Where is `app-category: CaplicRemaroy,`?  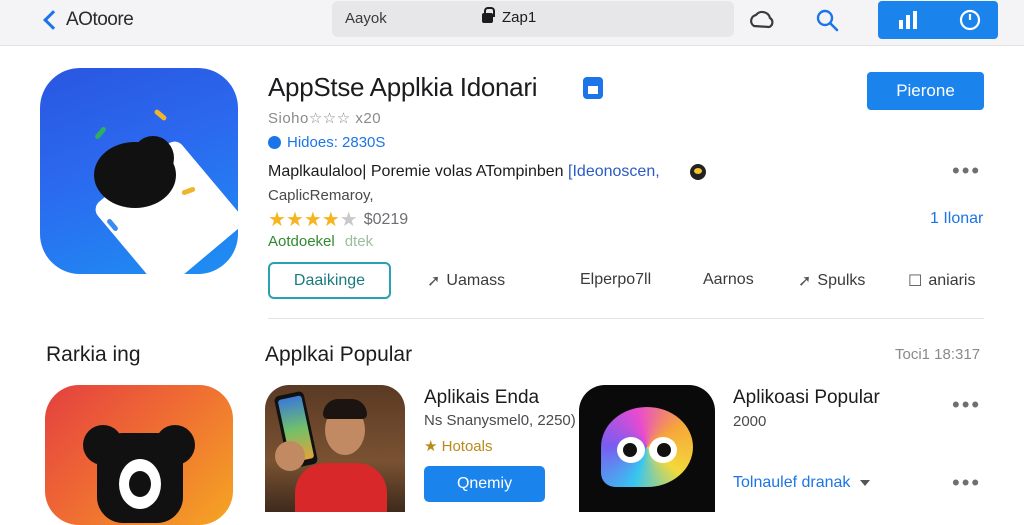
app-category: CaplicRemaroy, is located at coordinates (321, 195).